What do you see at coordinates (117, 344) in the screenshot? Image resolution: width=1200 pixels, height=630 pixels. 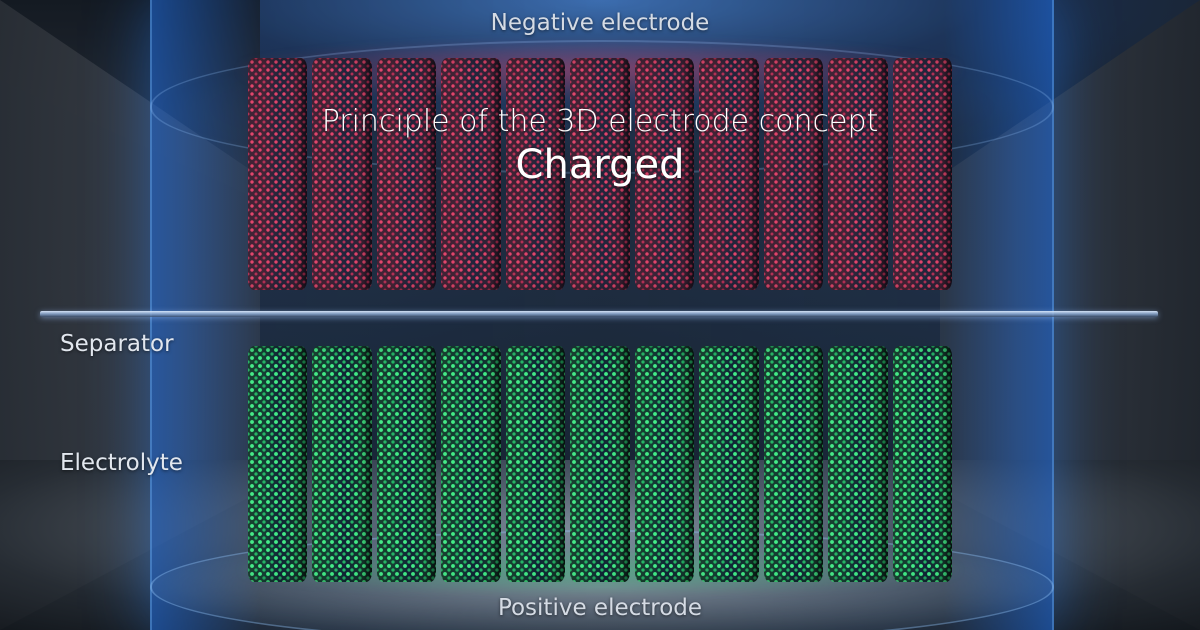 I see `separator-label: Separator` at bounding box center [117, 344].